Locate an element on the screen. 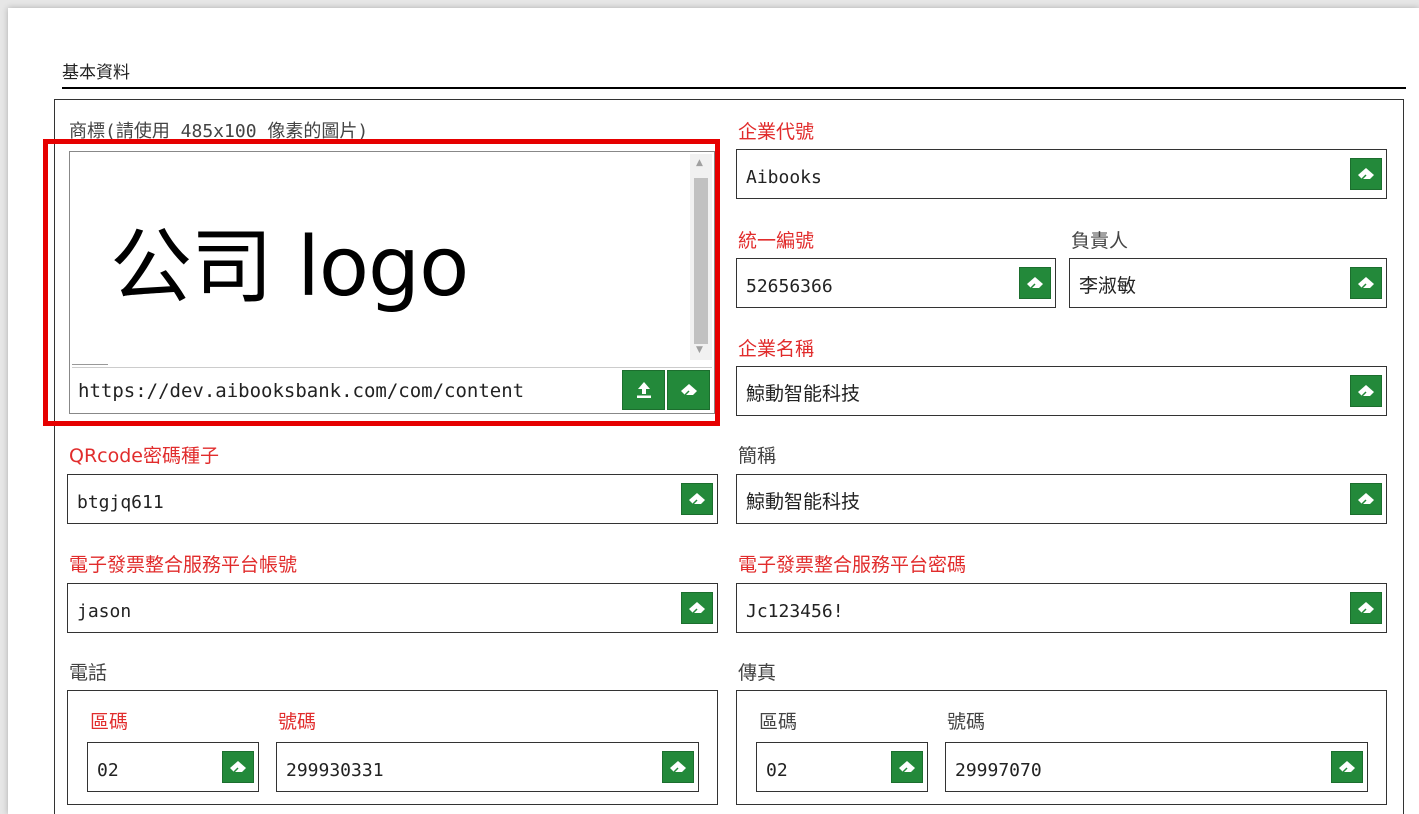  company-name-value: 鯨動智能科技 is located at coordinates (1043, 391).